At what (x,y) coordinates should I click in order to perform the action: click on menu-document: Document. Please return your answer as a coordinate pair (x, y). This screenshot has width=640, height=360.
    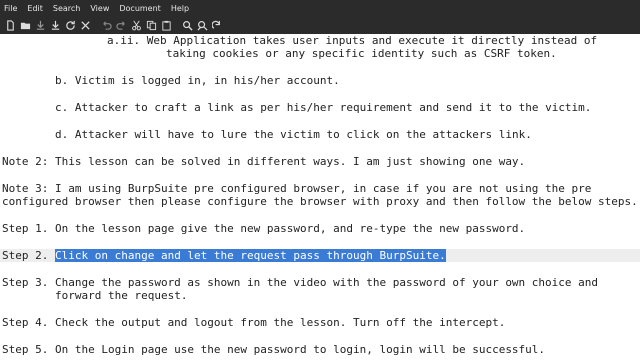
    Looking at the image, I should click on (139, 8).